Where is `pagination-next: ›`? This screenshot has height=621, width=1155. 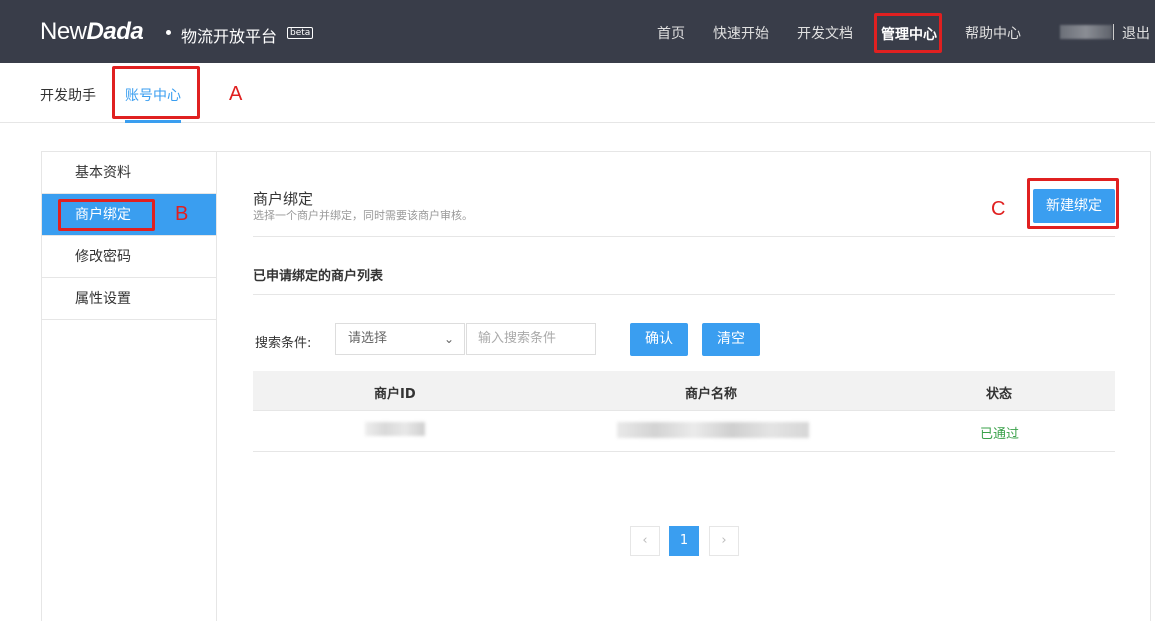
pagination-next: › is located at coordinates (724, 541).